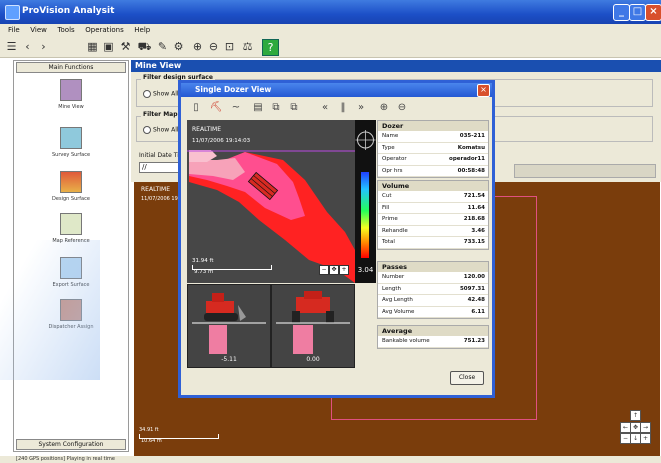  Describe the element at coordinates (344, 270) in the screenshot. I see `map-zoom-in-button: +` at that location.